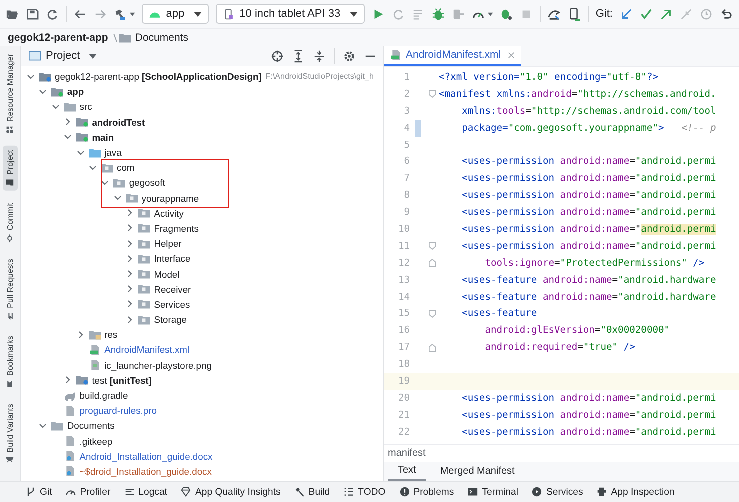 The height and width of the screenshot is (502, 739). What do you see at coordinates (104, 396) in the screenshot?
I see `tree-item: build.gradle` at bounding box center [104, 396].